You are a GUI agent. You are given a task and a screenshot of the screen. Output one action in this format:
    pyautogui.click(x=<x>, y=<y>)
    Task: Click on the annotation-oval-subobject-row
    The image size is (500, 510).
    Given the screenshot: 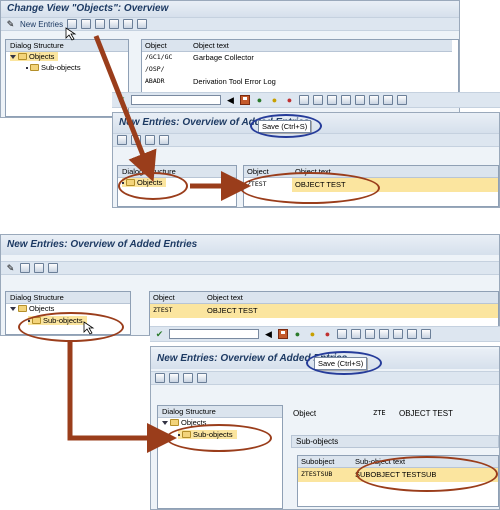 What is the action you would take?
    pyautogui.click(x=427, y=474)
    